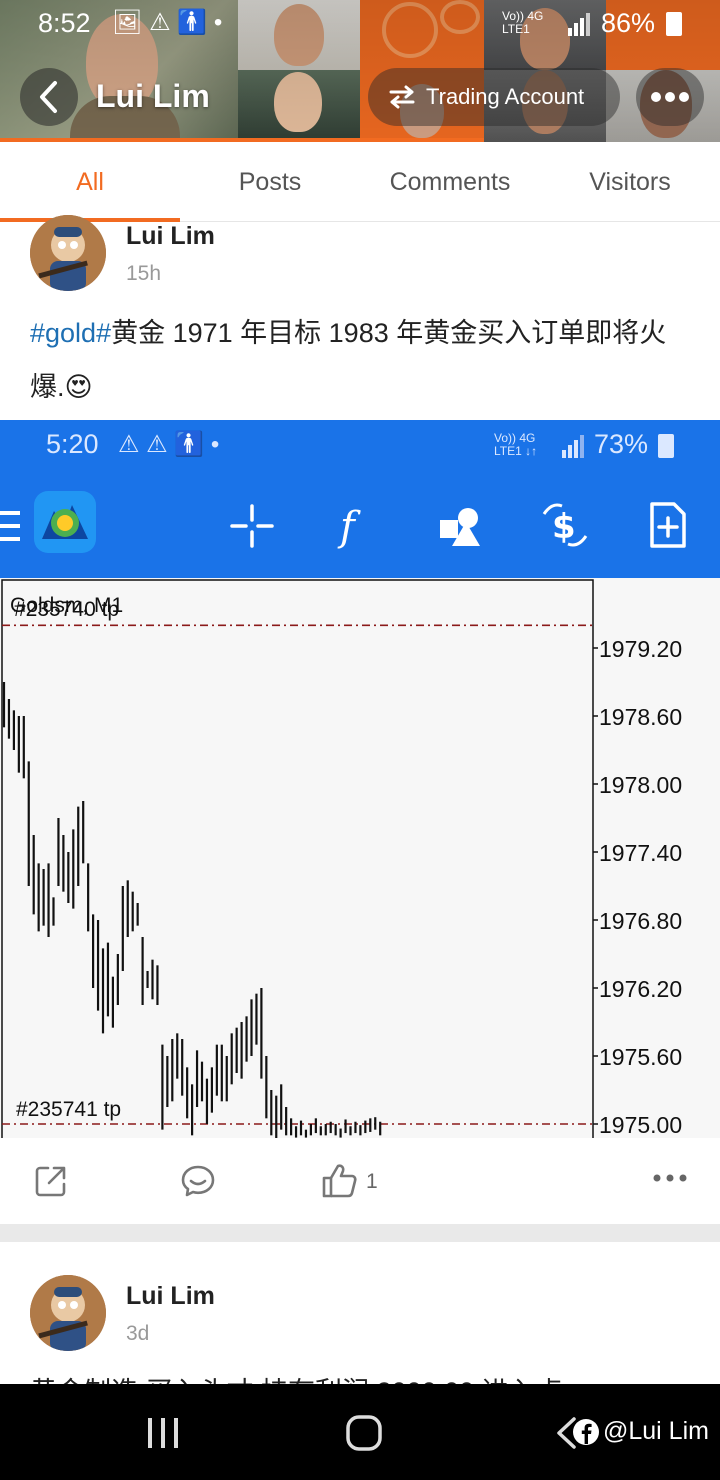 The width and height of the screenshot is (720, 1480). I want to click on crosshair-icon, so click(252, 526).